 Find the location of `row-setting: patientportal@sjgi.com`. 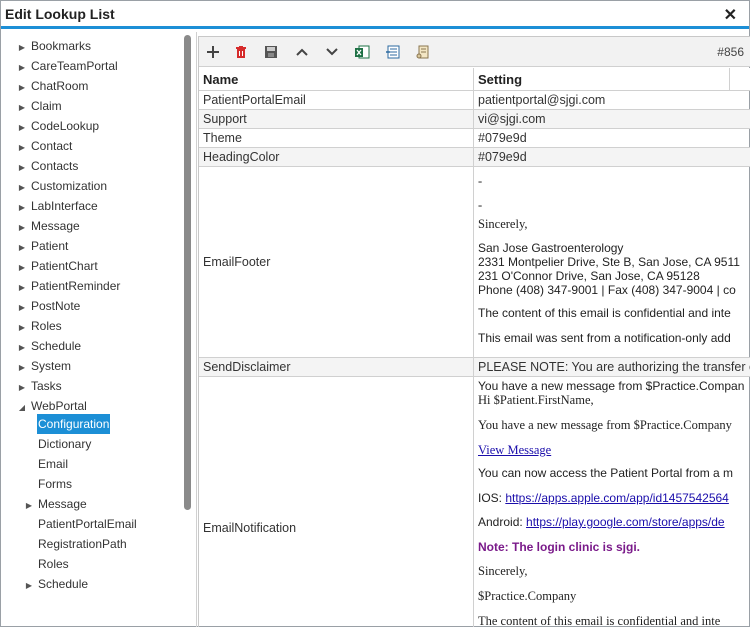

row-setting: patientportal@sjgi.com is located at coordinates (614, 100).